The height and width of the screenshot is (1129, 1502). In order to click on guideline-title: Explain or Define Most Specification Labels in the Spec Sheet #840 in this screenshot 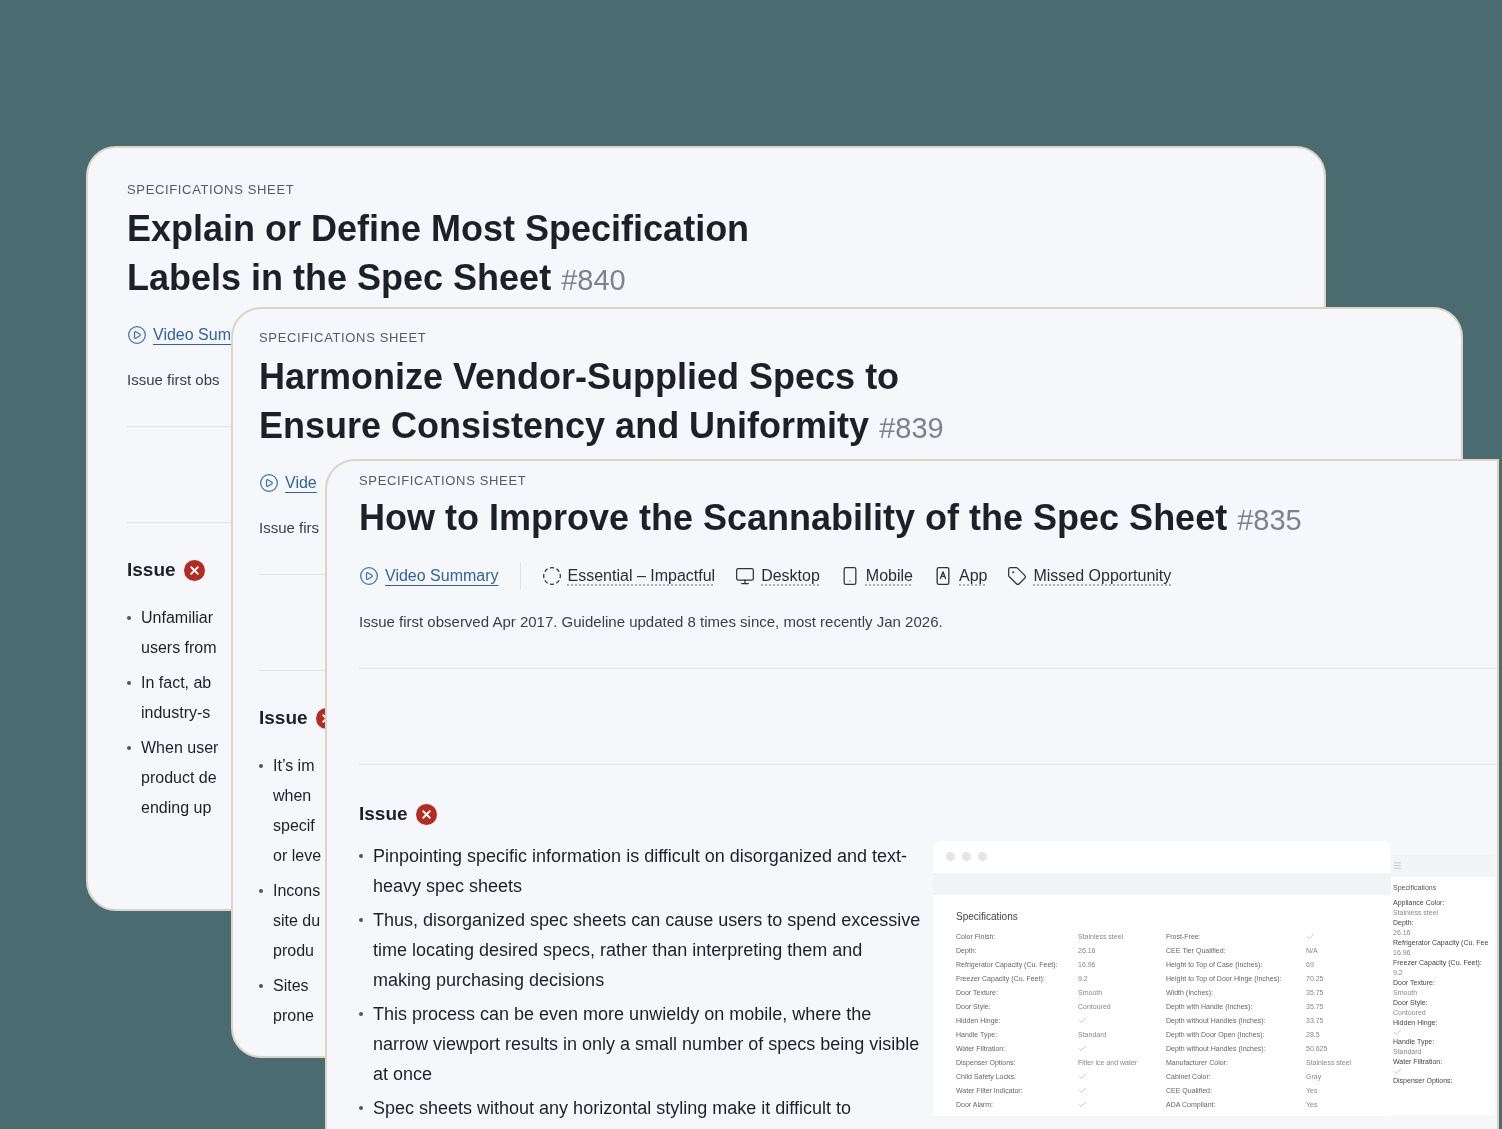, I will do `click(439, 253)`.